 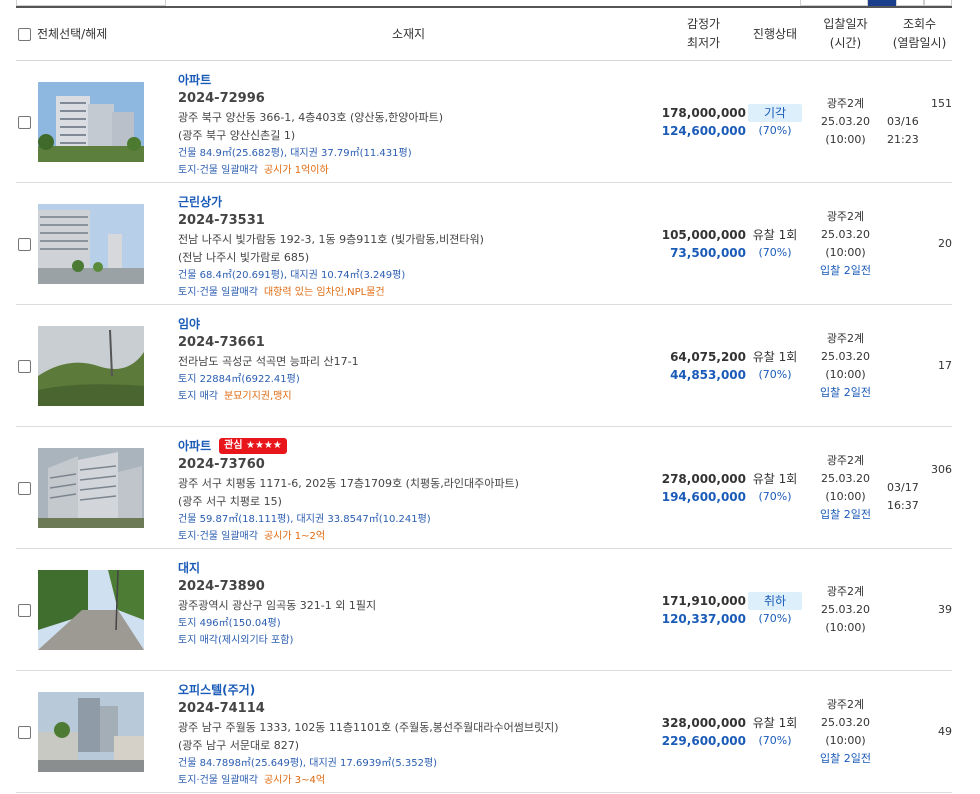 What do you see at coordinates (419, 396) in the screenshot?
I see `sale-kind: 토지 매각 분묘기지권,맹지` at bounding box center [419, 396].